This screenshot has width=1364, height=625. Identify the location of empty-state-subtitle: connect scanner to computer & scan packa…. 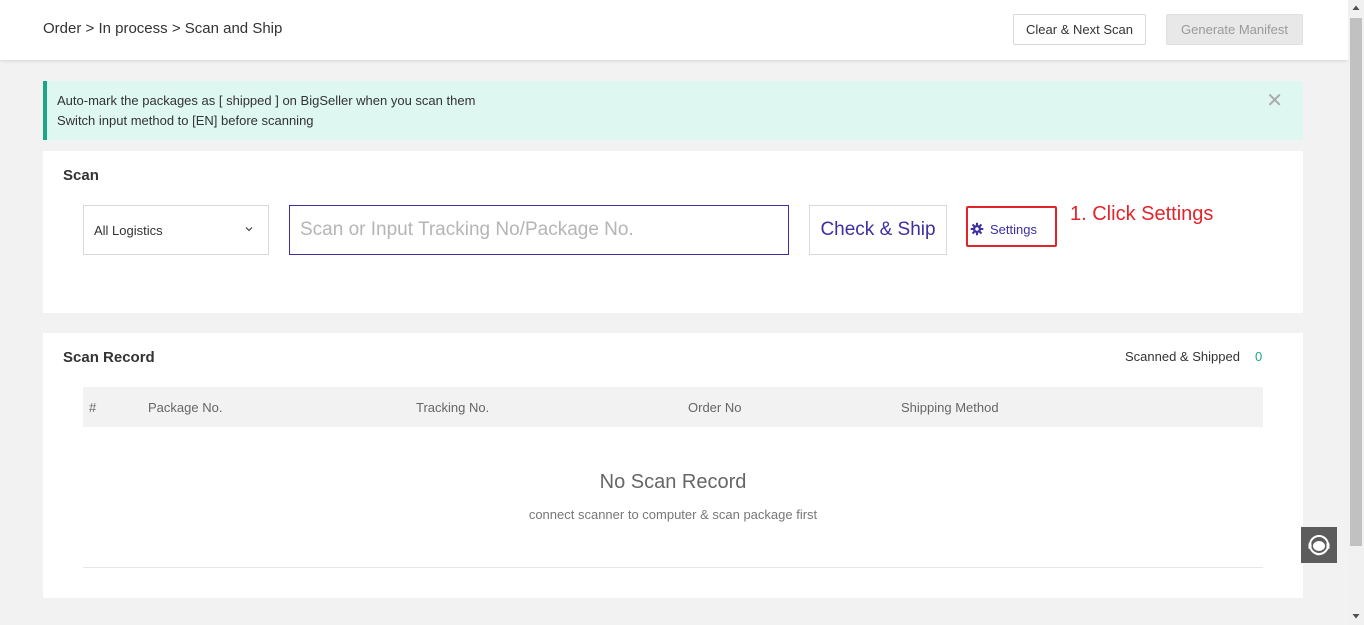
(673, 514).